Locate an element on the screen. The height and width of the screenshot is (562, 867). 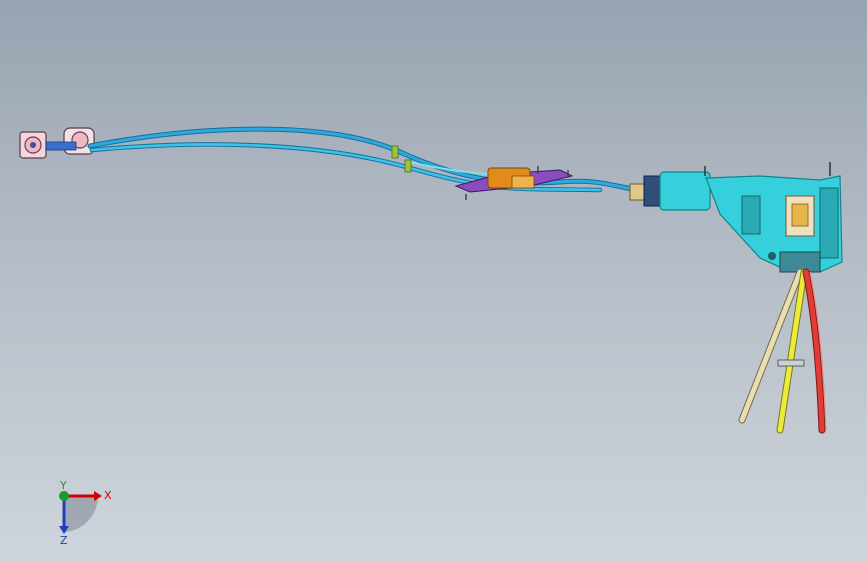
x-axis-label: X is located at coordinates (108, 495).